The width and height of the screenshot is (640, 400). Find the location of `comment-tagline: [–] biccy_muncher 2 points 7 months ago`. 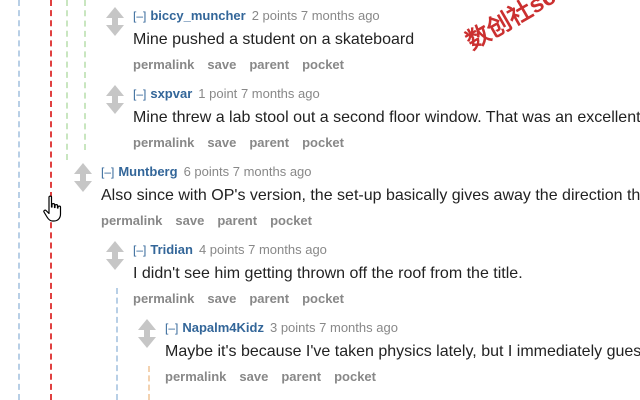

comment-tagline: [–] biccy_muncher 2 points 7 months ago is located at coordinates (273, 16).